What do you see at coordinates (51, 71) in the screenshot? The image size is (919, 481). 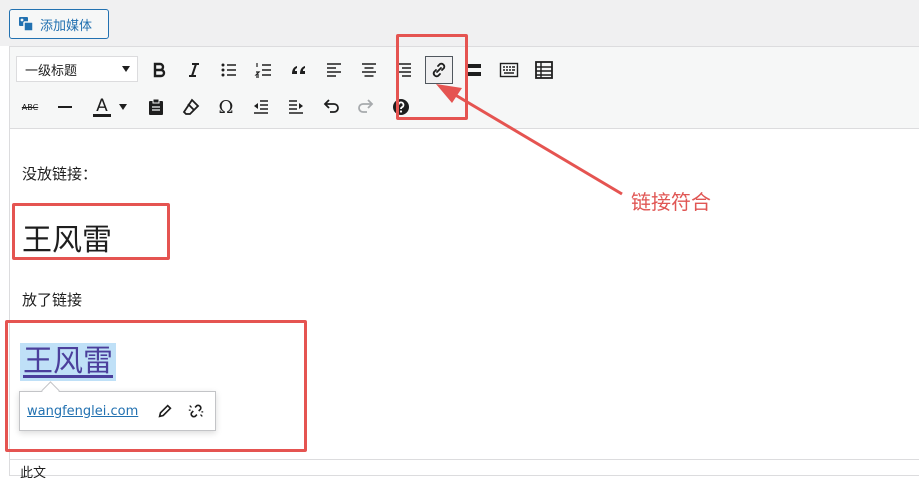 I see `format-select-value: 一级标题` at bounding box center [51, 71].